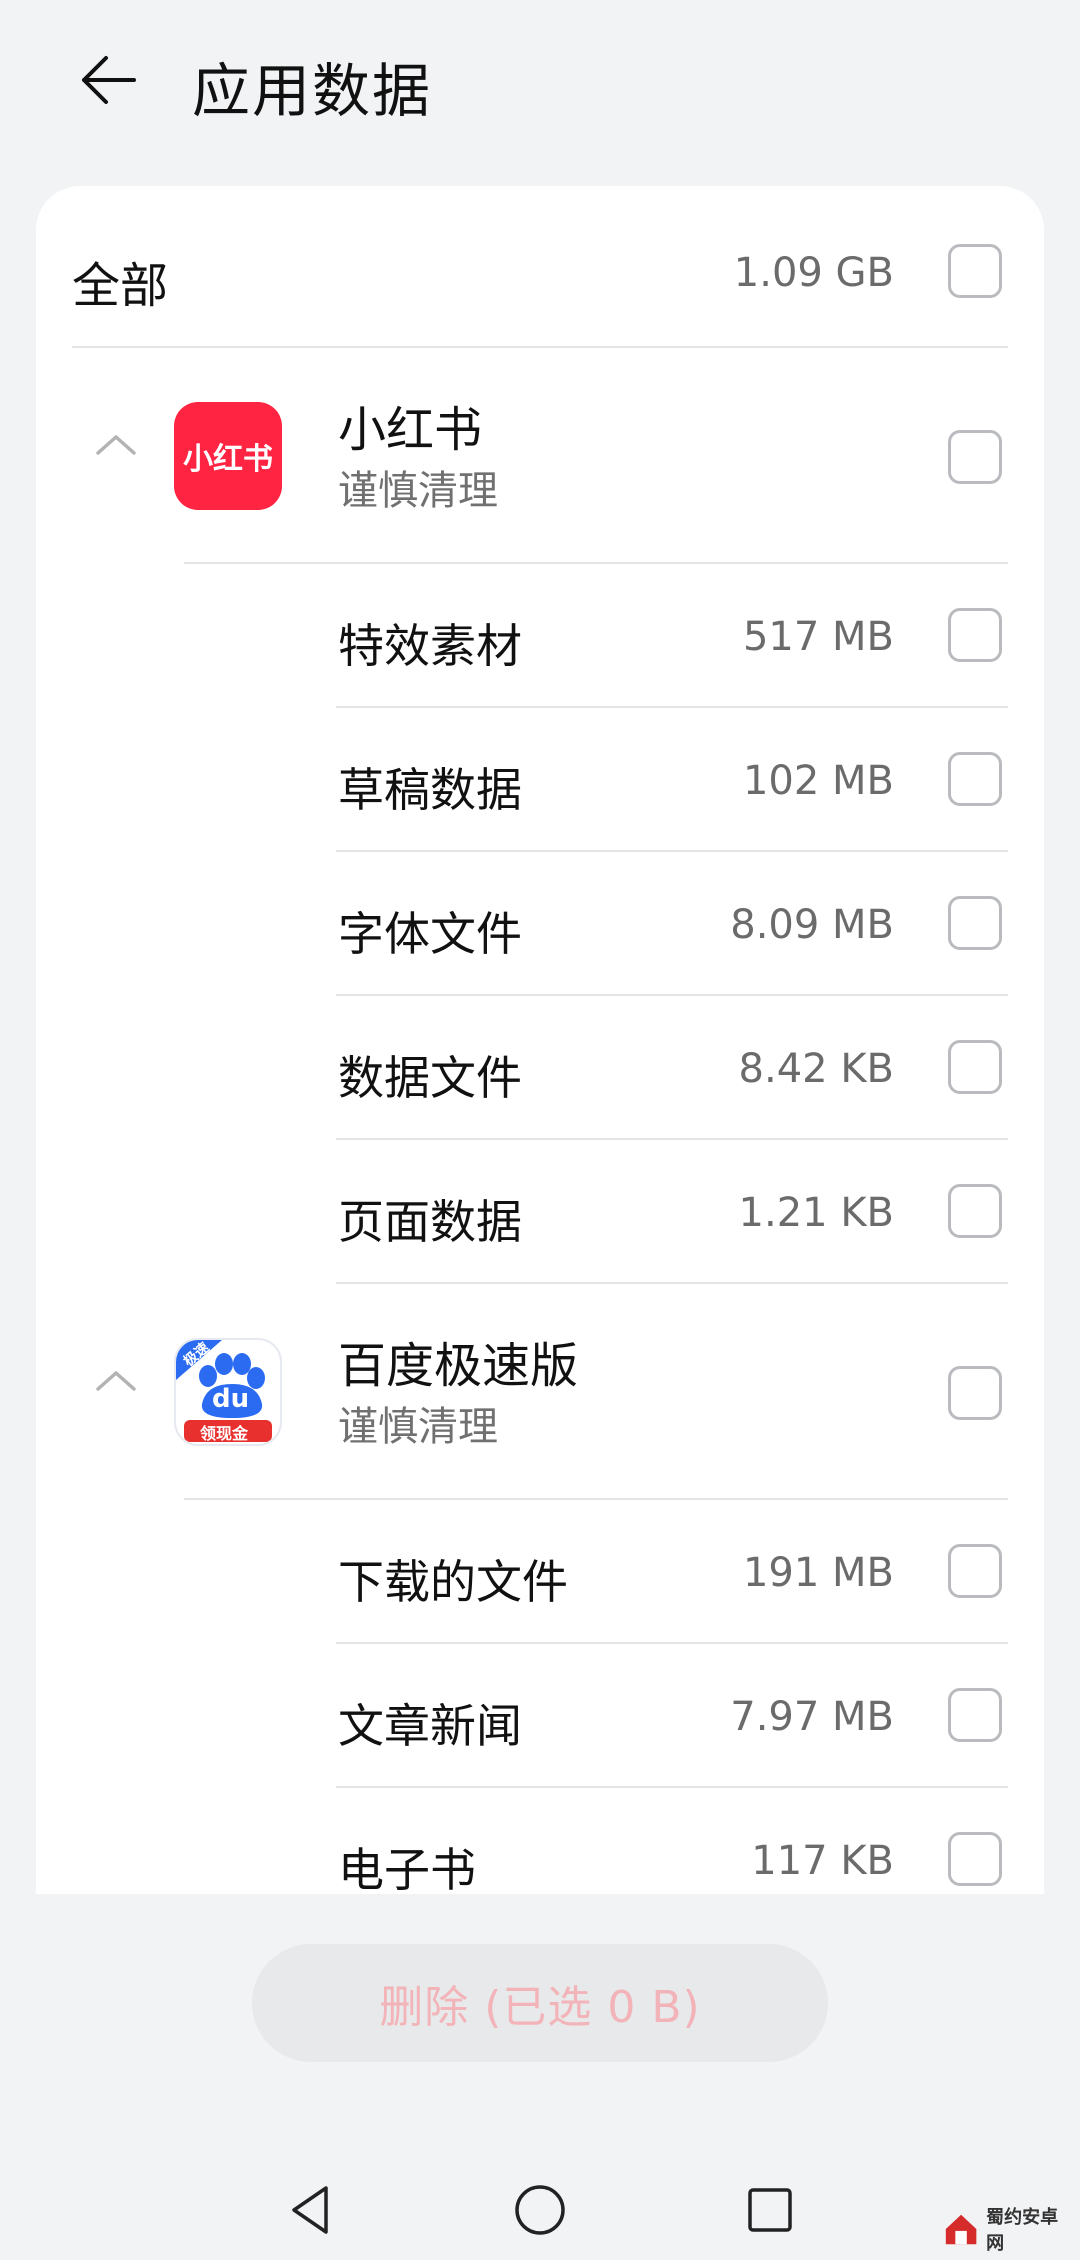 This screenshot has height=2260, width=1080. Describe the element at coordinates (120, 286) in the screenshot. I see `select-all-label: 全部` at that location.